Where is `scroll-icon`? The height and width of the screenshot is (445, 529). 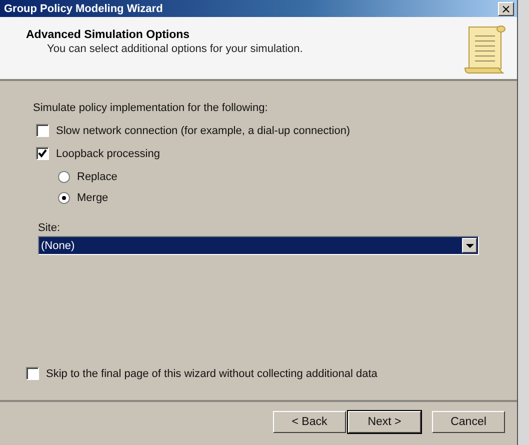
scroll-icon is located at coordinates (485, 50).